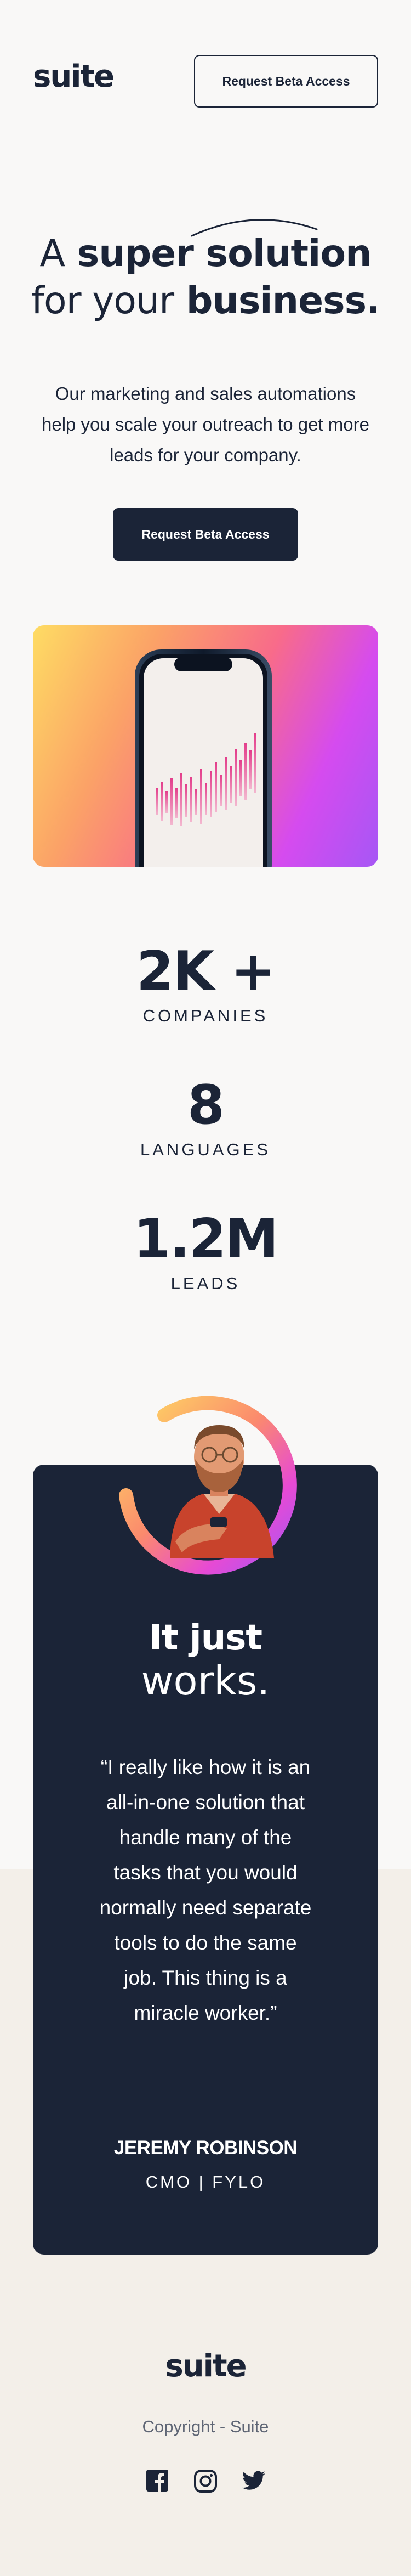 The image size is (411, 2576). What do you see at coordinates (206, 1015) in the screenshot?
I see `stat-label: COMPANIES` at bounding box center [206, 1015].